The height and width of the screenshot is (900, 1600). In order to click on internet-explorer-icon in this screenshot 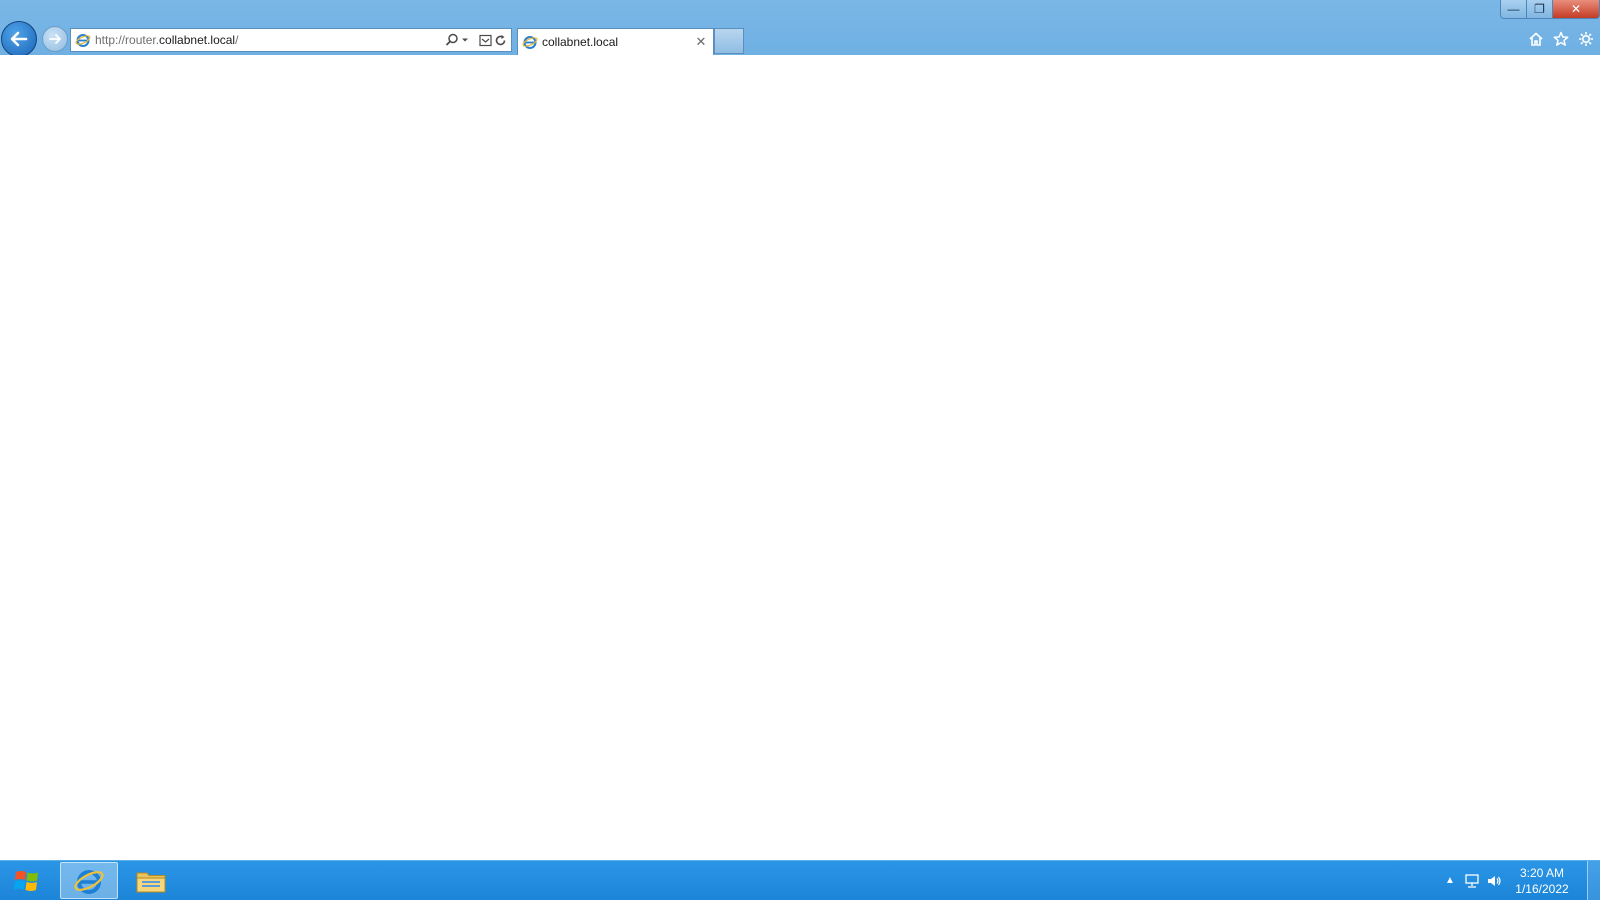, I will do `click(89, 881)`.